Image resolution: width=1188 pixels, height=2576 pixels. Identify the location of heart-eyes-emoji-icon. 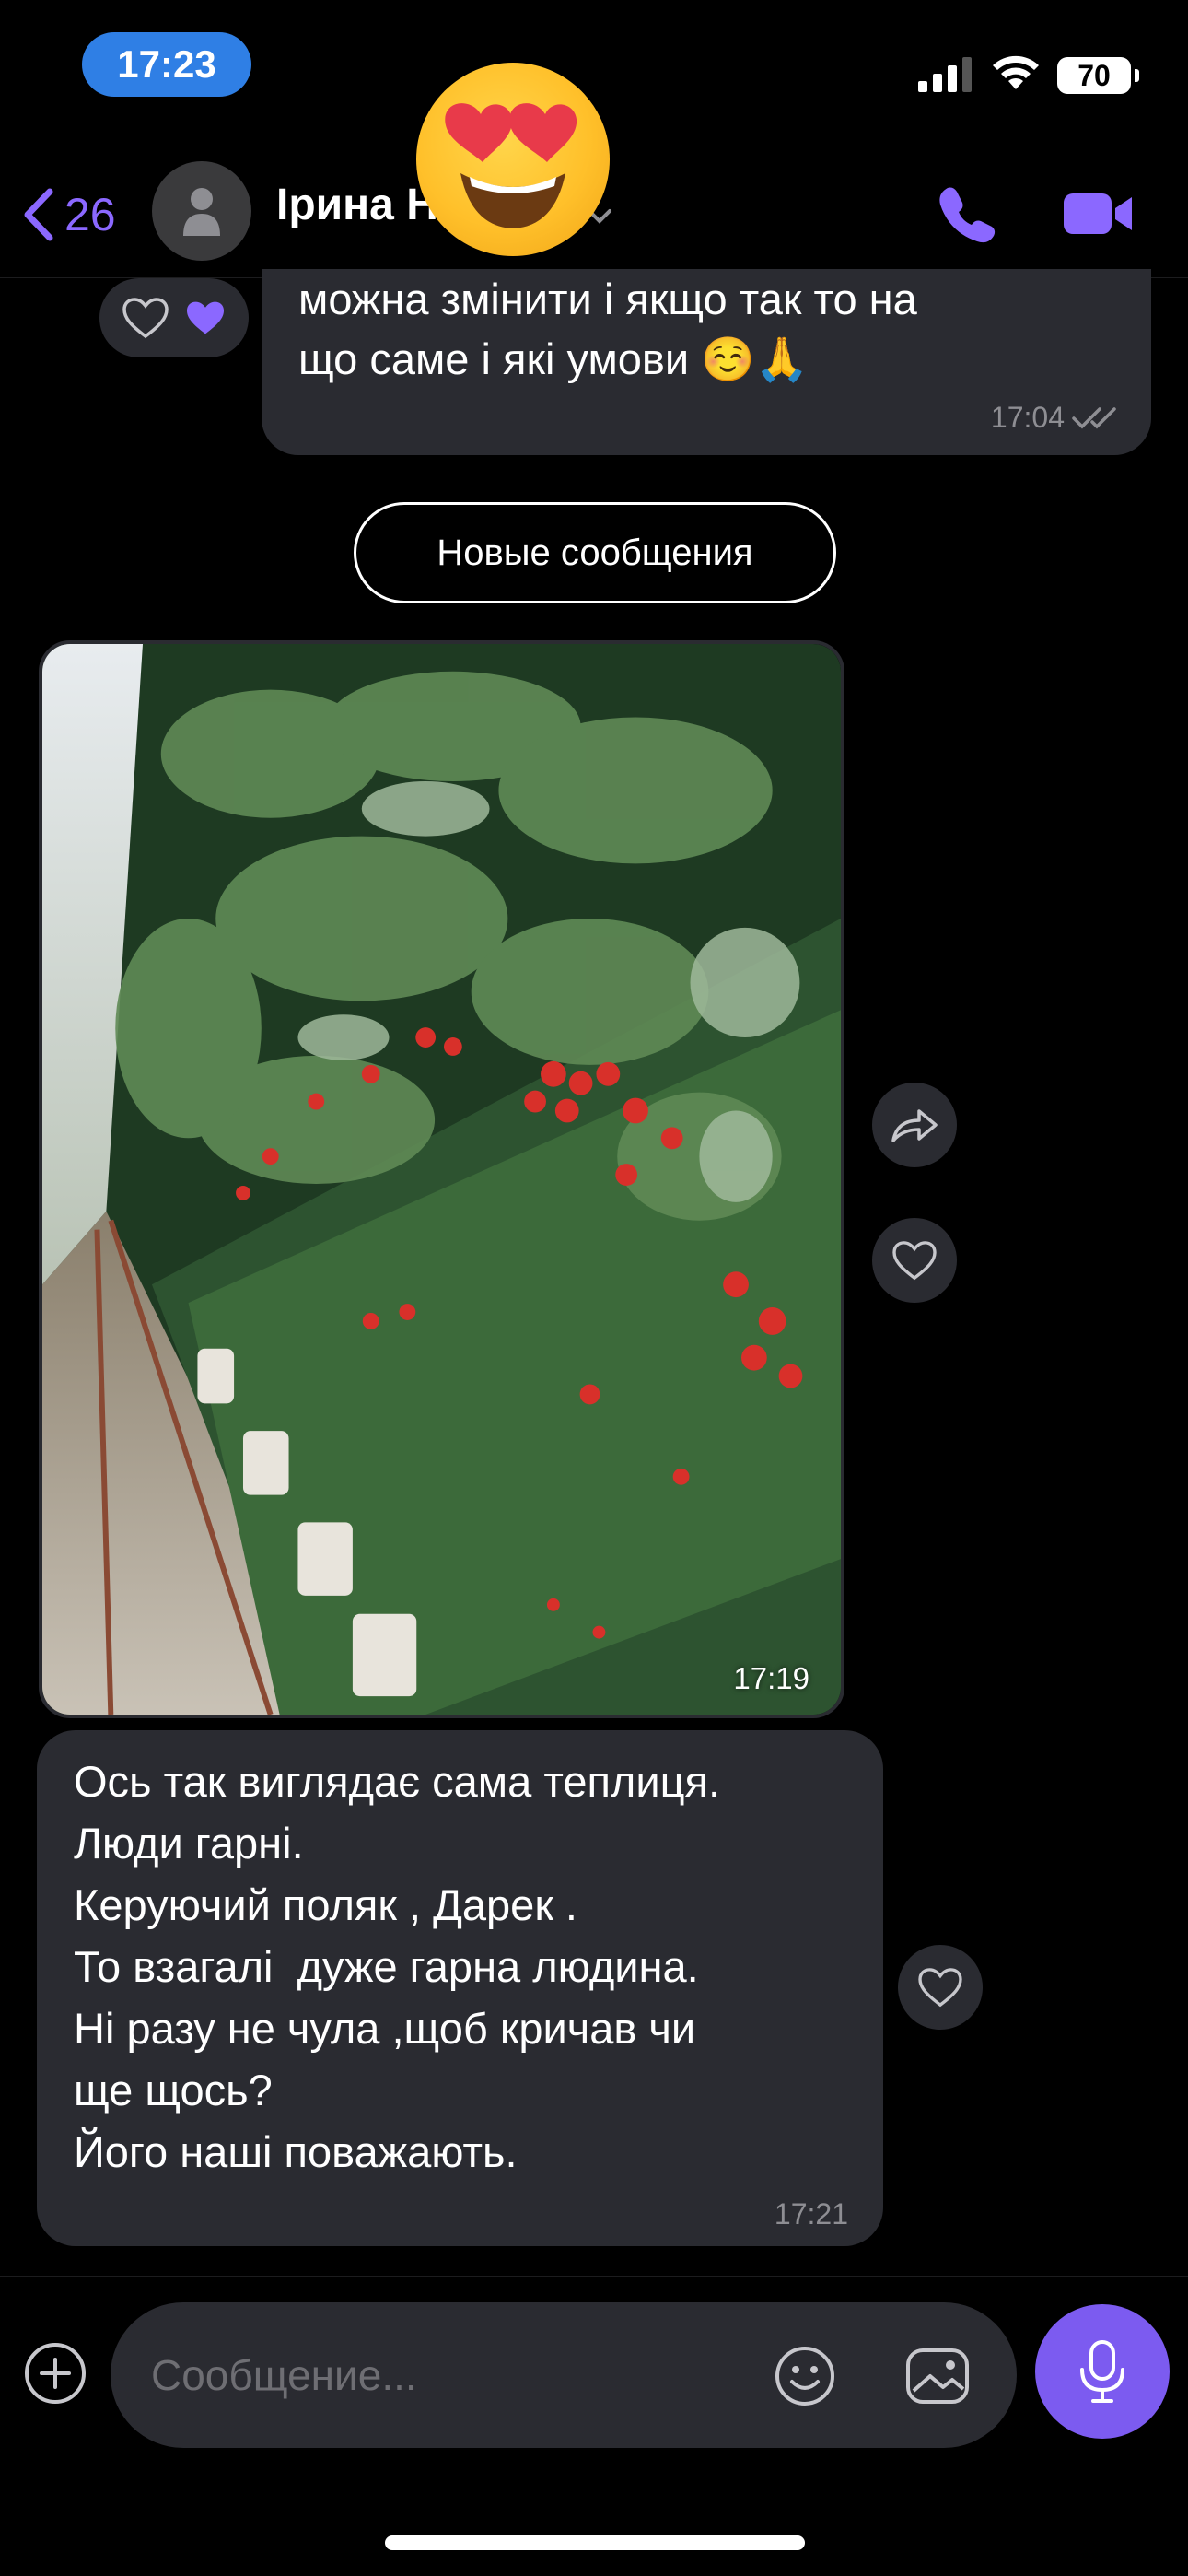
(513, 159).